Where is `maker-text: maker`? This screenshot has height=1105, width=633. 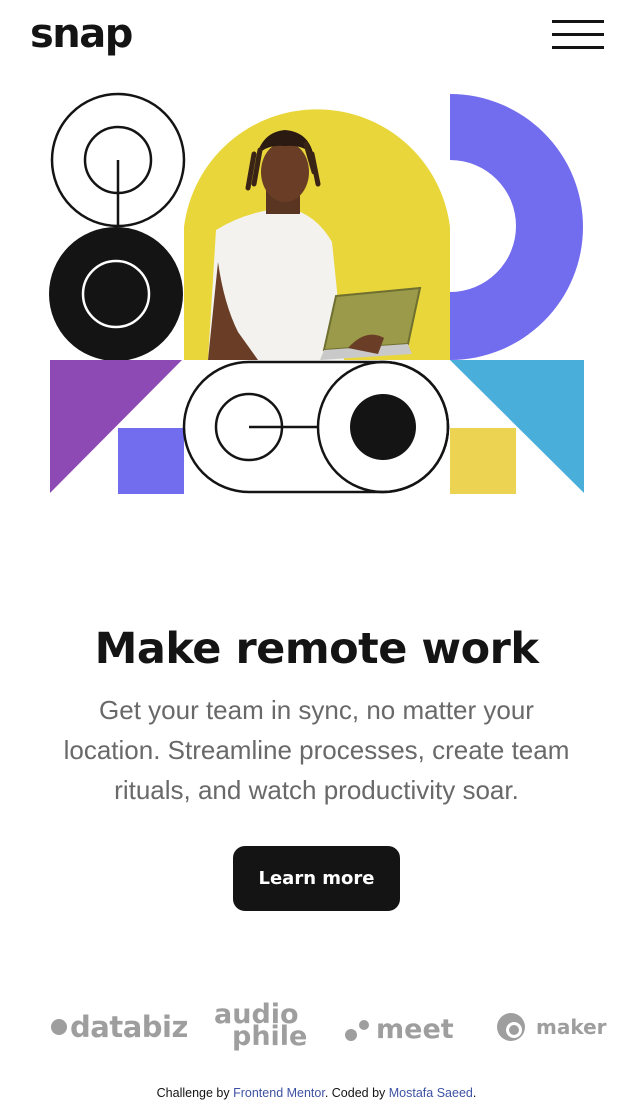 maker-text: maker is located at coordinates (571, 1027).